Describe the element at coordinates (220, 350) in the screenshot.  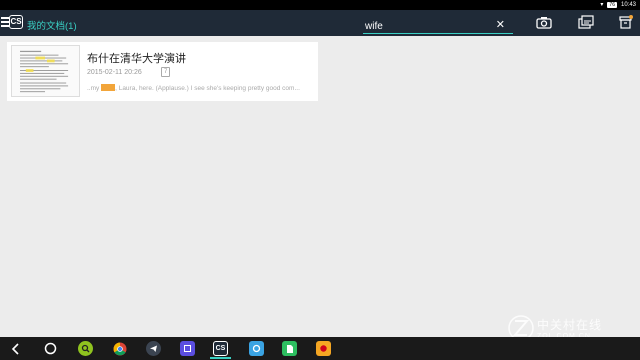
I see `camscanner-icon: CS` at that location.